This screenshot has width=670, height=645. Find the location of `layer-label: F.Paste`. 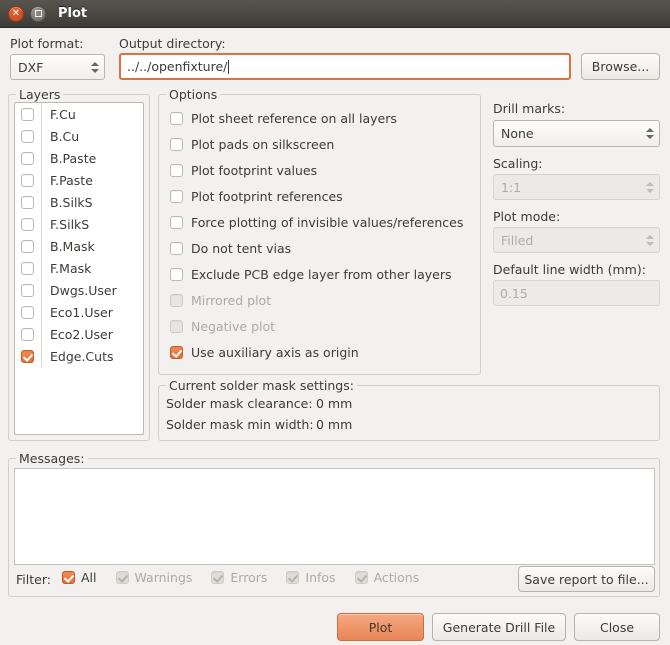

layer-label: F.Paste is located at coordinates (71, 180).